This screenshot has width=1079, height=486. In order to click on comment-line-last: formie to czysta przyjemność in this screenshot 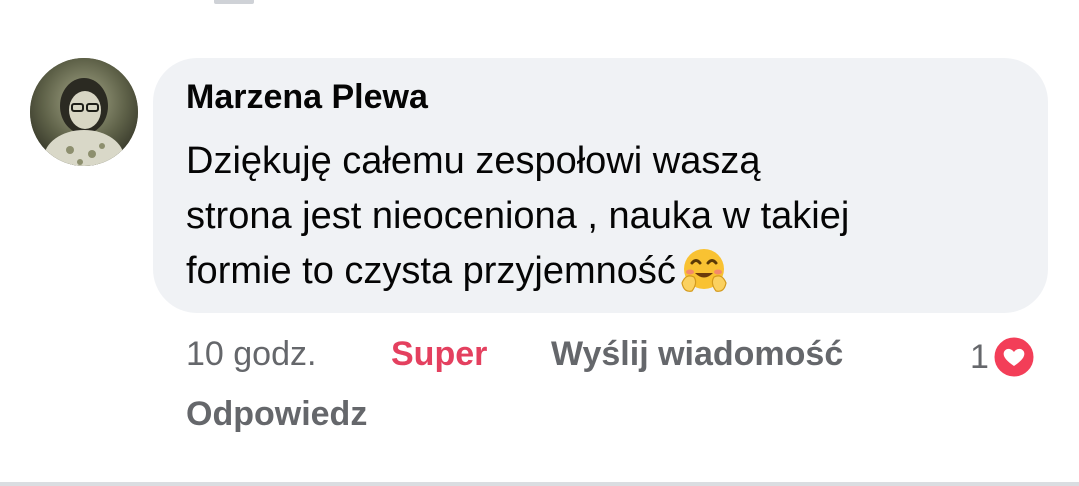, I will do `click(566, 271)`.